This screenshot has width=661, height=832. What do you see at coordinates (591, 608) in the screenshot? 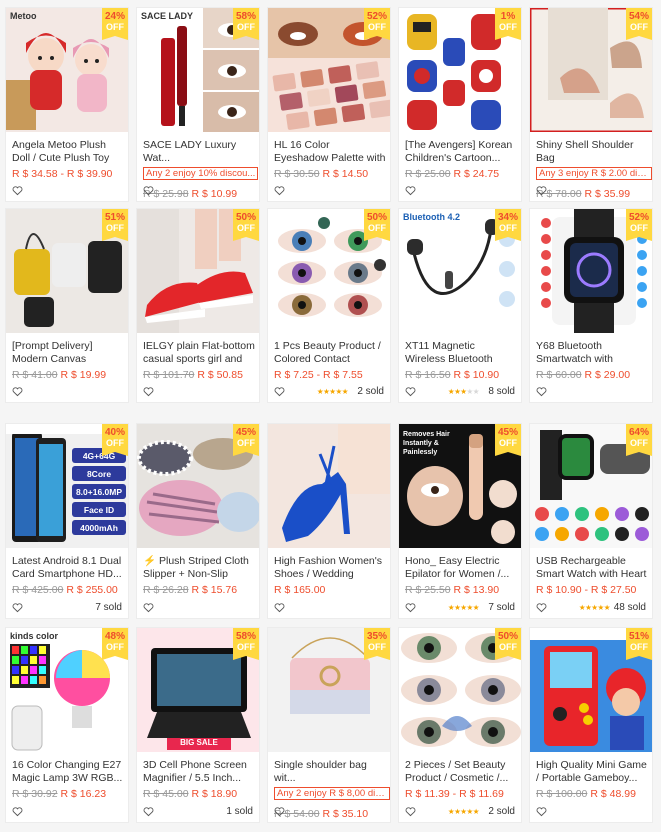
I see `card-footer: ★★★★★ 48 sold` at bounding box center [591, 608].